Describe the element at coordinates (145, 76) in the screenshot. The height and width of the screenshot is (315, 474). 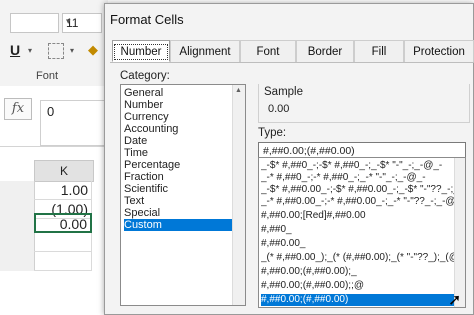
I see `category-label: Category:` at that location.